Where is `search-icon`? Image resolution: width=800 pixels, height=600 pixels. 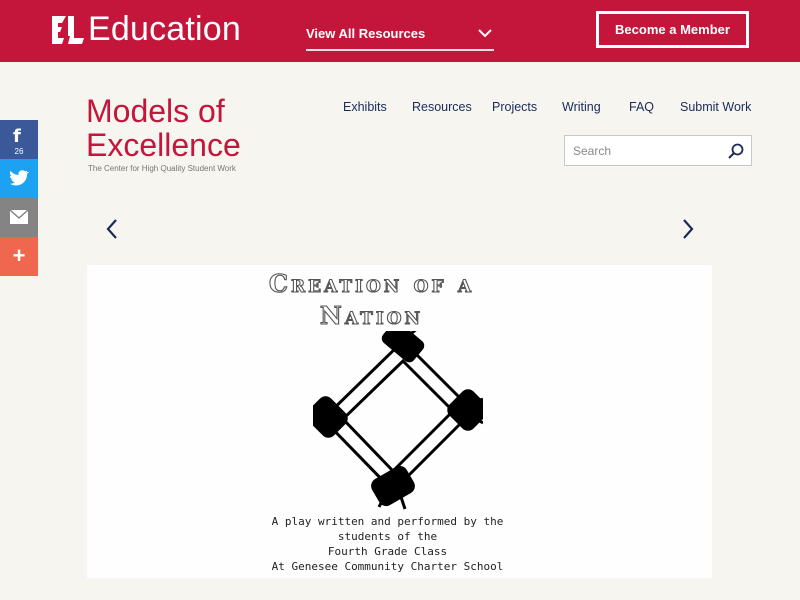
search-icon is located at coordinates (736, 151).